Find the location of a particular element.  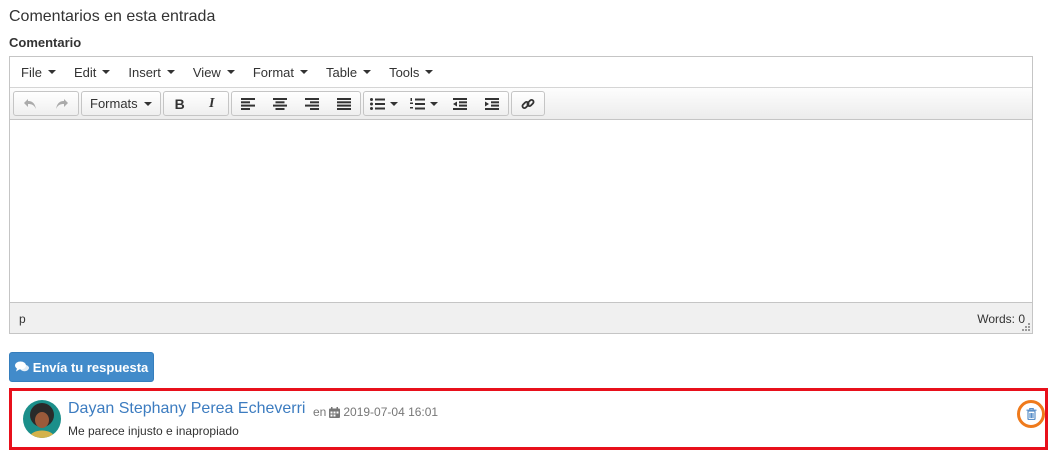

menu-file-label: File is located at coordinates (31, 72).